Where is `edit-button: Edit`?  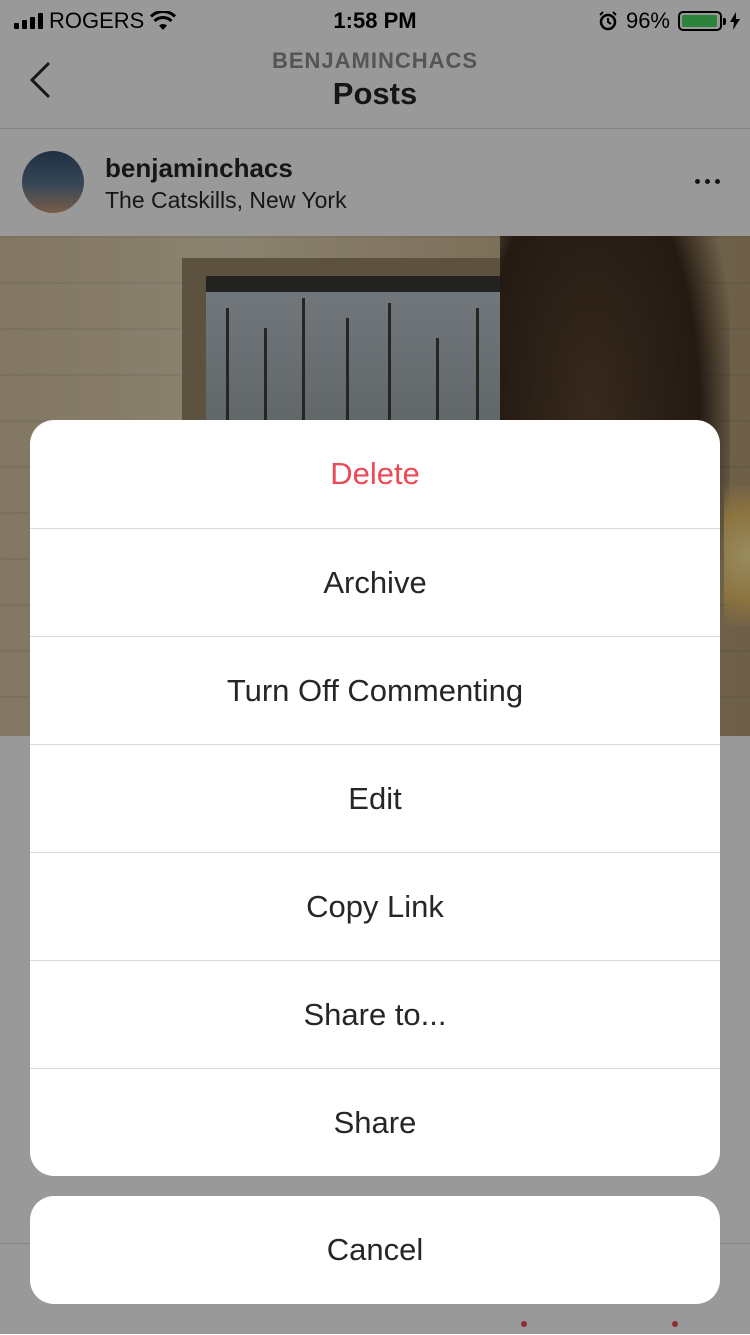 edit-button: Edit is located at coordinates (375, 798).